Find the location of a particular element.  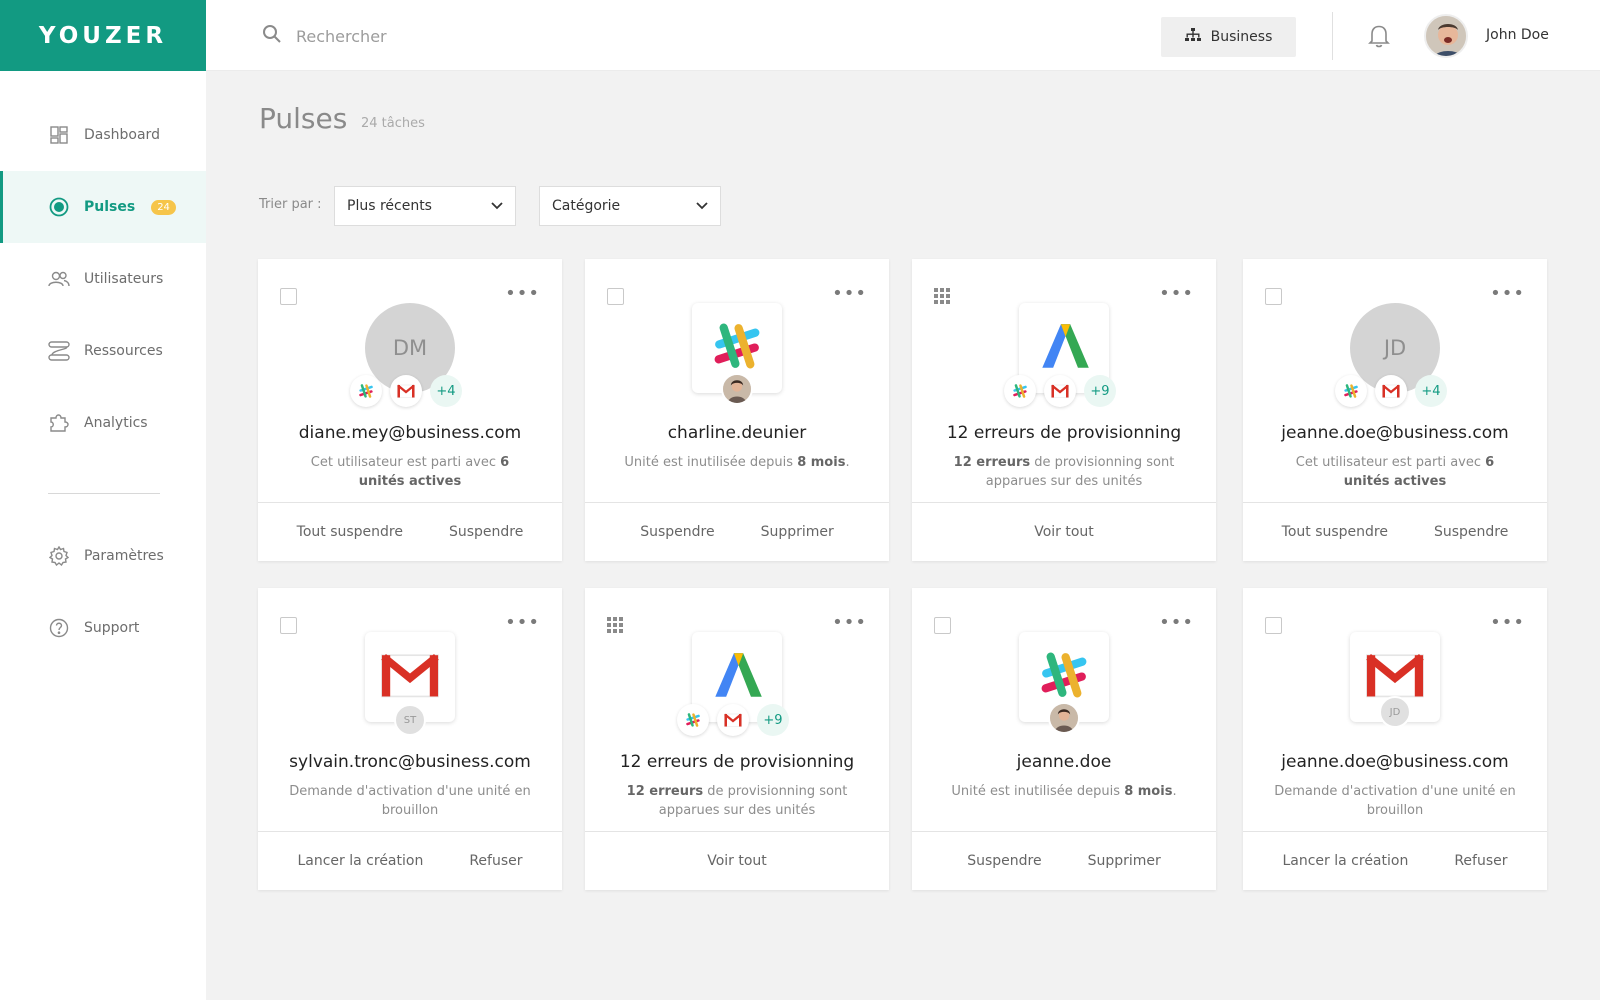

user-avatar is located at coordinates (1446, 36).